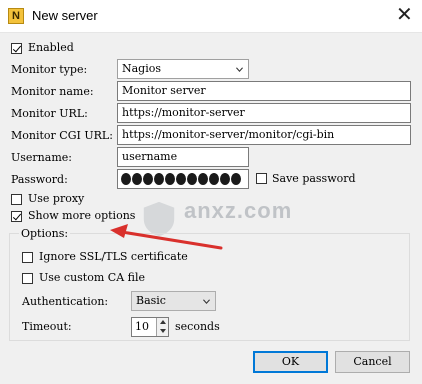 The height and width of the screenshot is (384, 422). I want to click on timeout-value: 10, so click(142, 326).